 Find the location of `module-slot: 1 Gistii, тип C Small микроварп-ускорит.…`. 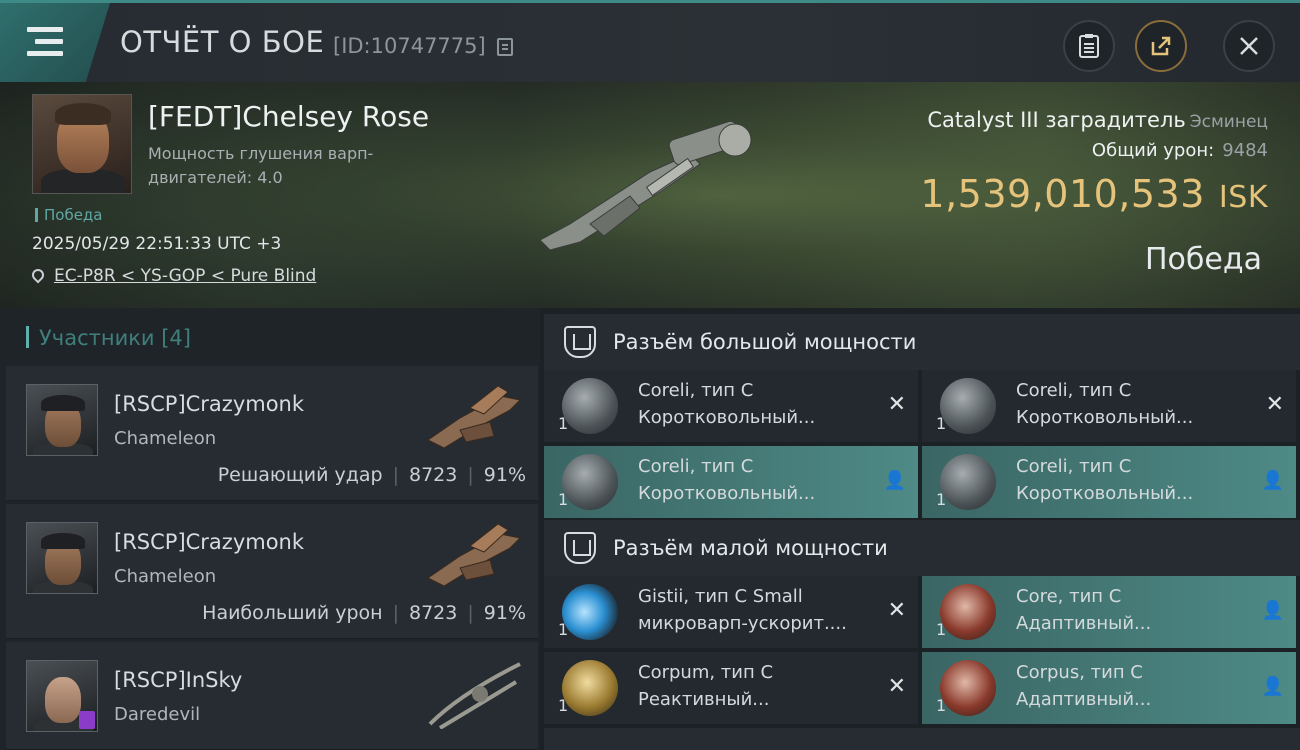

module-slot: 1 Gistii, тип C Small микроварп-ускорит.… is located at coordinates (731, 612).